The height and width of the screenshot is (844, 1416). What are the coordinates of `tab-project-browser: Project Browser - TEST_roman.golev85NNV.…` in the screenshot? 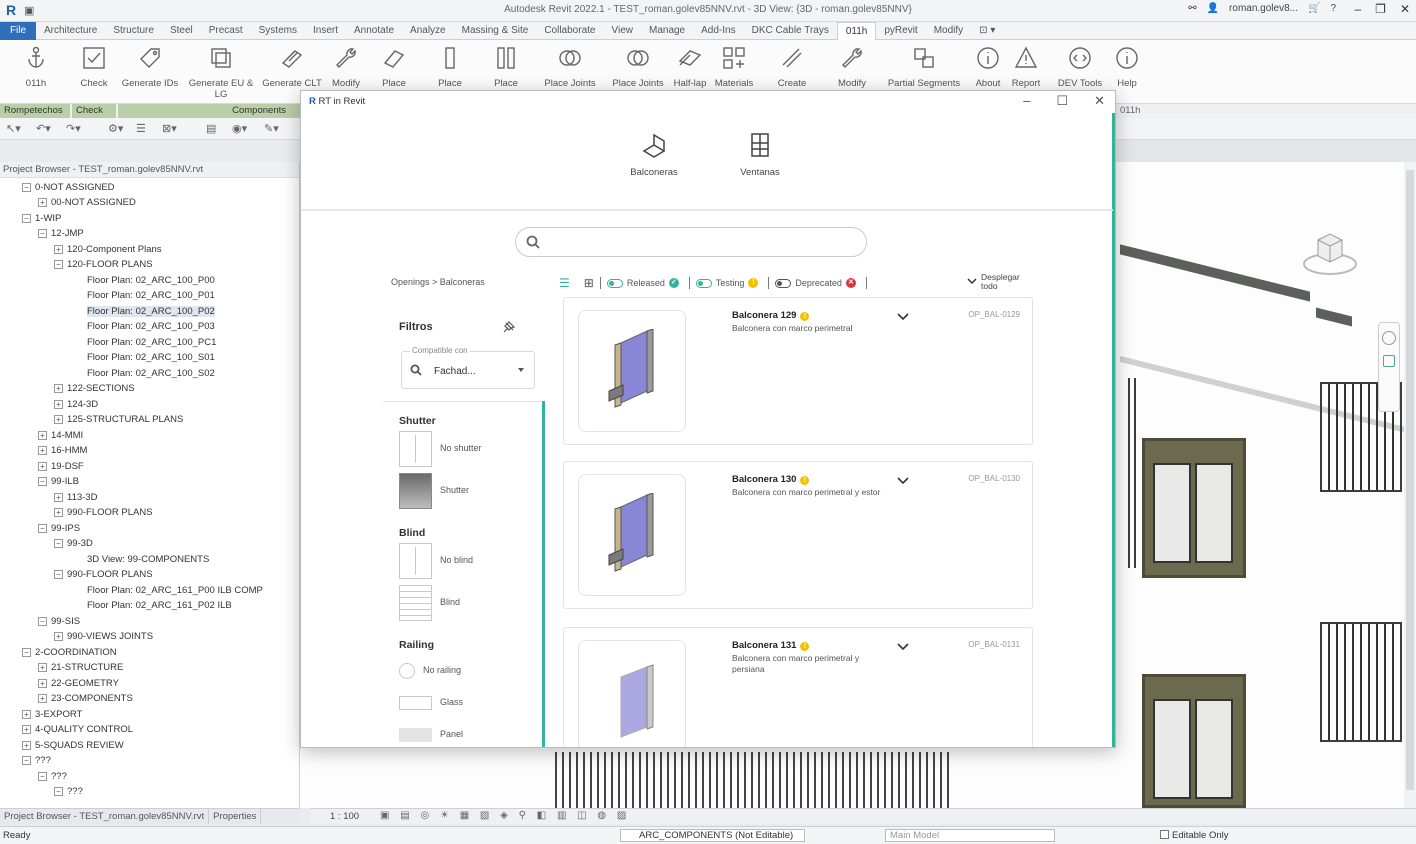 It's located at (105, 816).